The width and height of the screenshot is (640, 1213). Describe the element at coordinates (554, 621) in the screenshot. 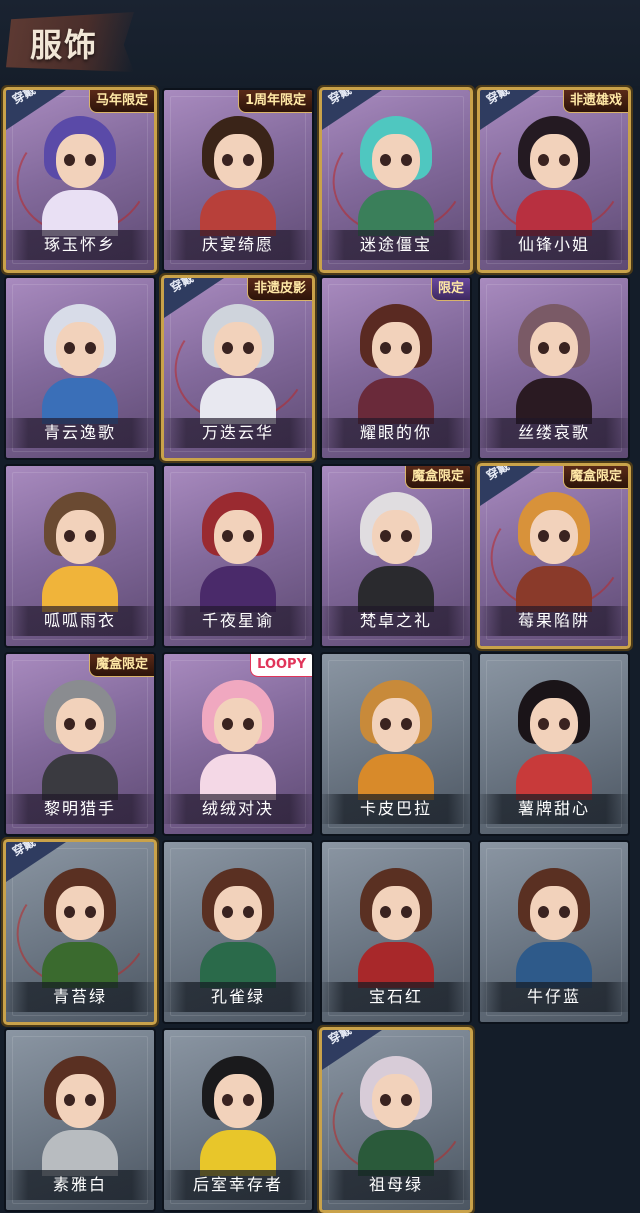

I see `costume-name: 莓果陷阱` at that location.